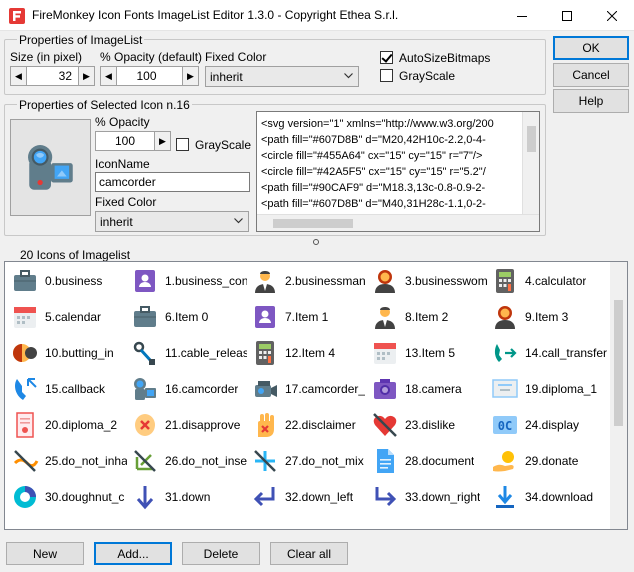 The width and height of the screenshot is (634, 572). What do you see at coordinates (189, 389) in the screenshot?
I see `icon-list-item: 16.camcorder` at bounding box center [189, 389].